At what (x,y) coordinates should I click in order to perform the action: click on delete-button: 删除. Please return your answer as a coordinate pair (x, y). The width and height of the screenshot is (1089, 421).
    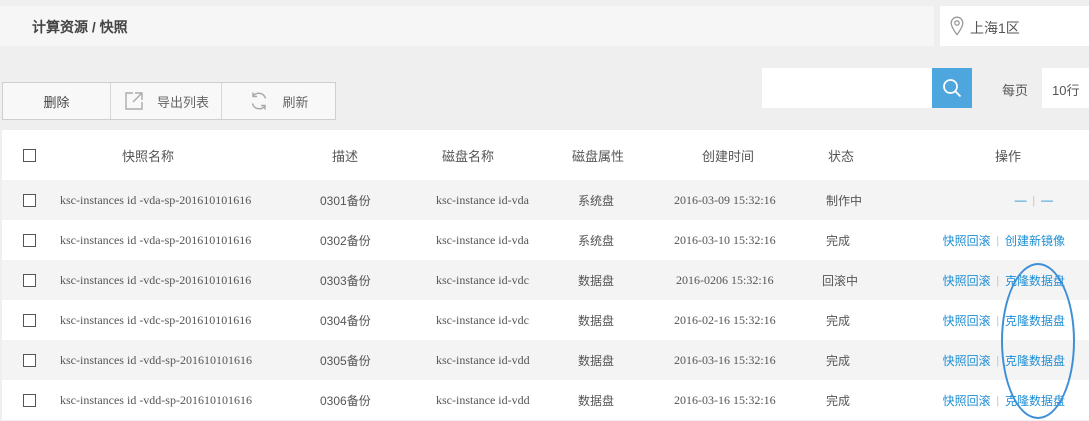
    Looking at the image, I should click on (57, 101).